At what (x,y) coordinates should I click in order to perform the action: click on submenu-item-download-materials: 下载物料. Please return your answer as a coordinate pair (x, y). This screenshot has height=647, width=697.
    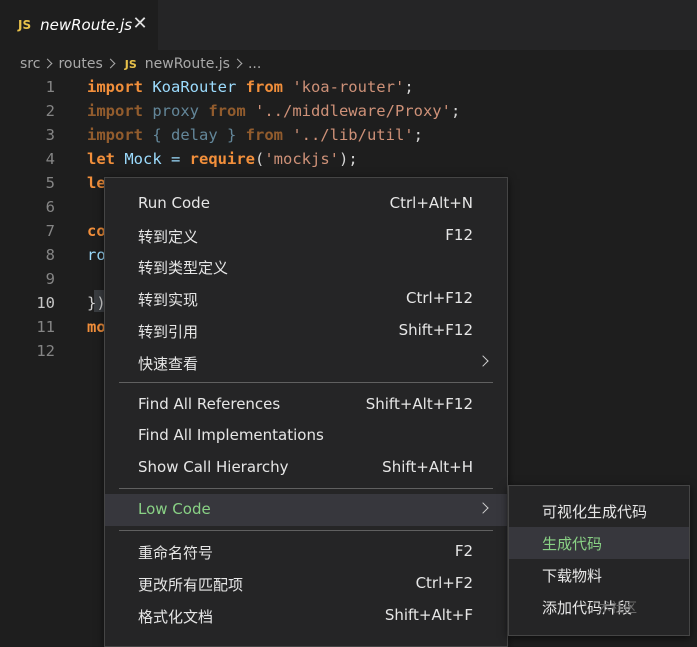
    Looking at the image, I should click on (599, 575).